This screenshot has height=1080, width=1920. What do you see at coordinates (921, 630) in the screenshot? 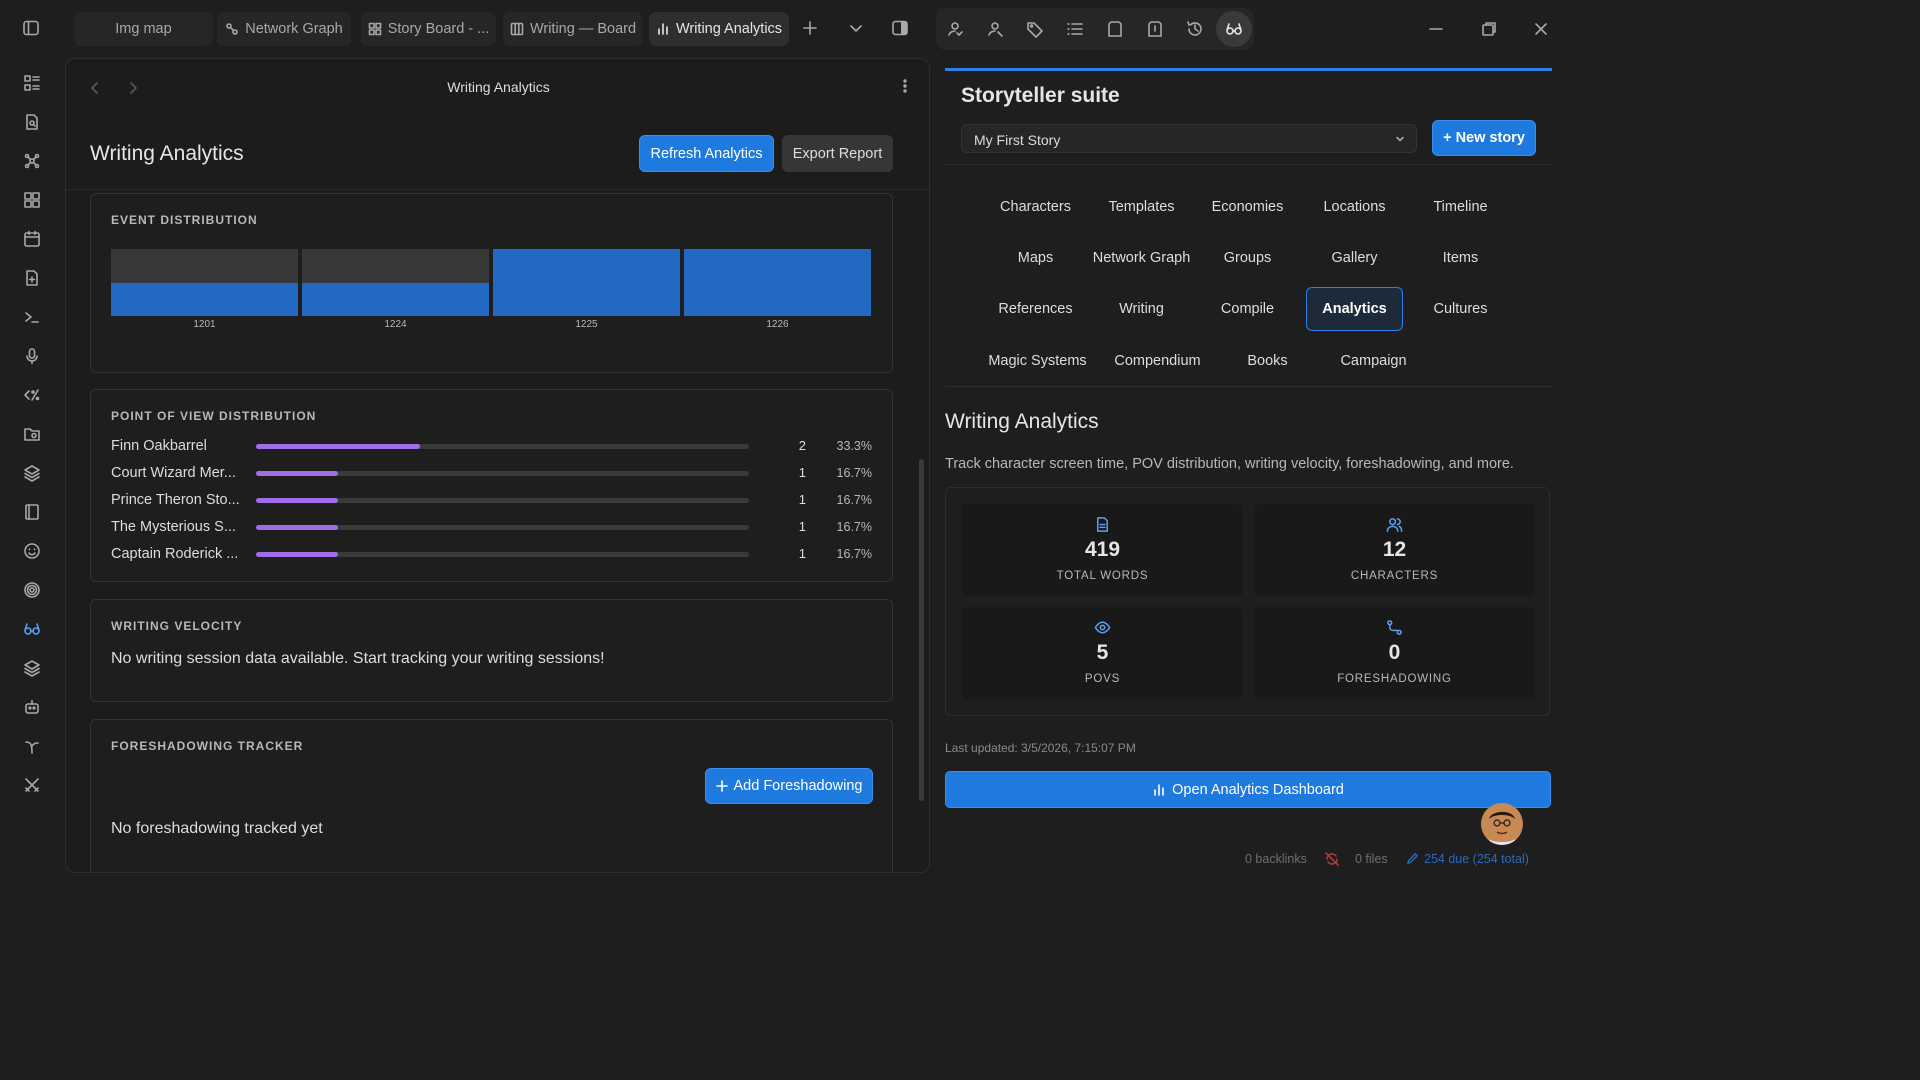
I see `scrollbar-thumb` at bounding box center [921, 630].